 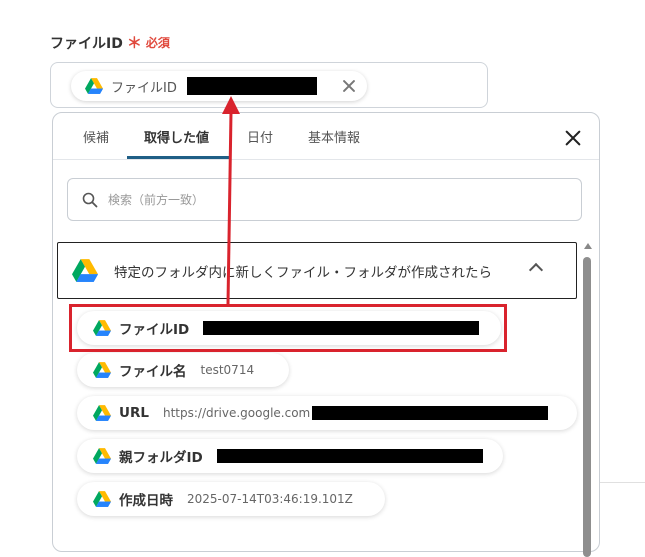 What do you see at coordinates (231, 200) in the screenshot?
I see `annotation-arrow` at bounding box center [231, 200].